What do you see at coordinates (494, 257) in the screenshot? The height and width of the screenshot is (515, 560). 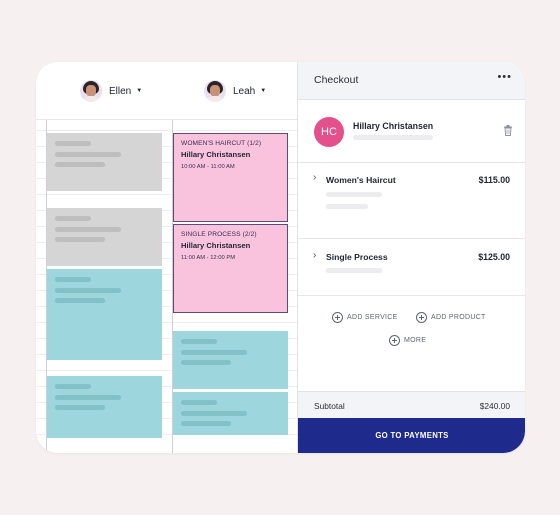 I see `service-price: $125.00` at bounding box center [494, 257].